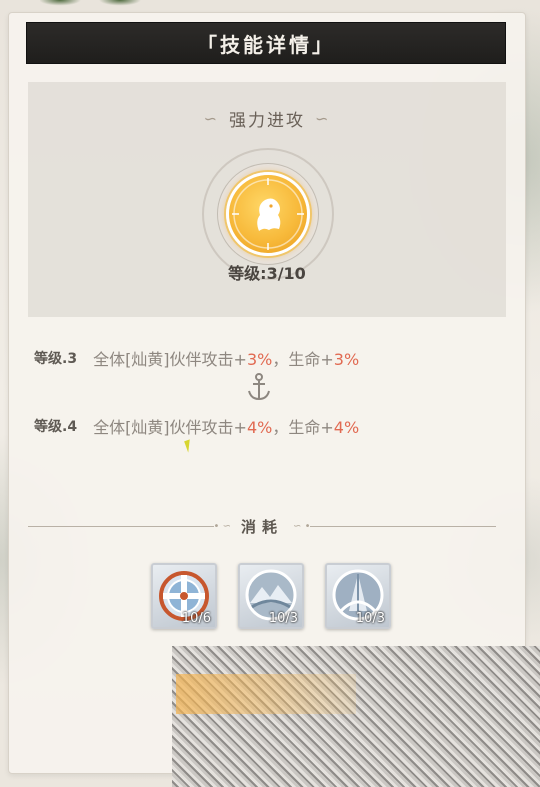 This screenshot has height=787, width=540. I want to click on foliage-decoration, so click(100, 5).